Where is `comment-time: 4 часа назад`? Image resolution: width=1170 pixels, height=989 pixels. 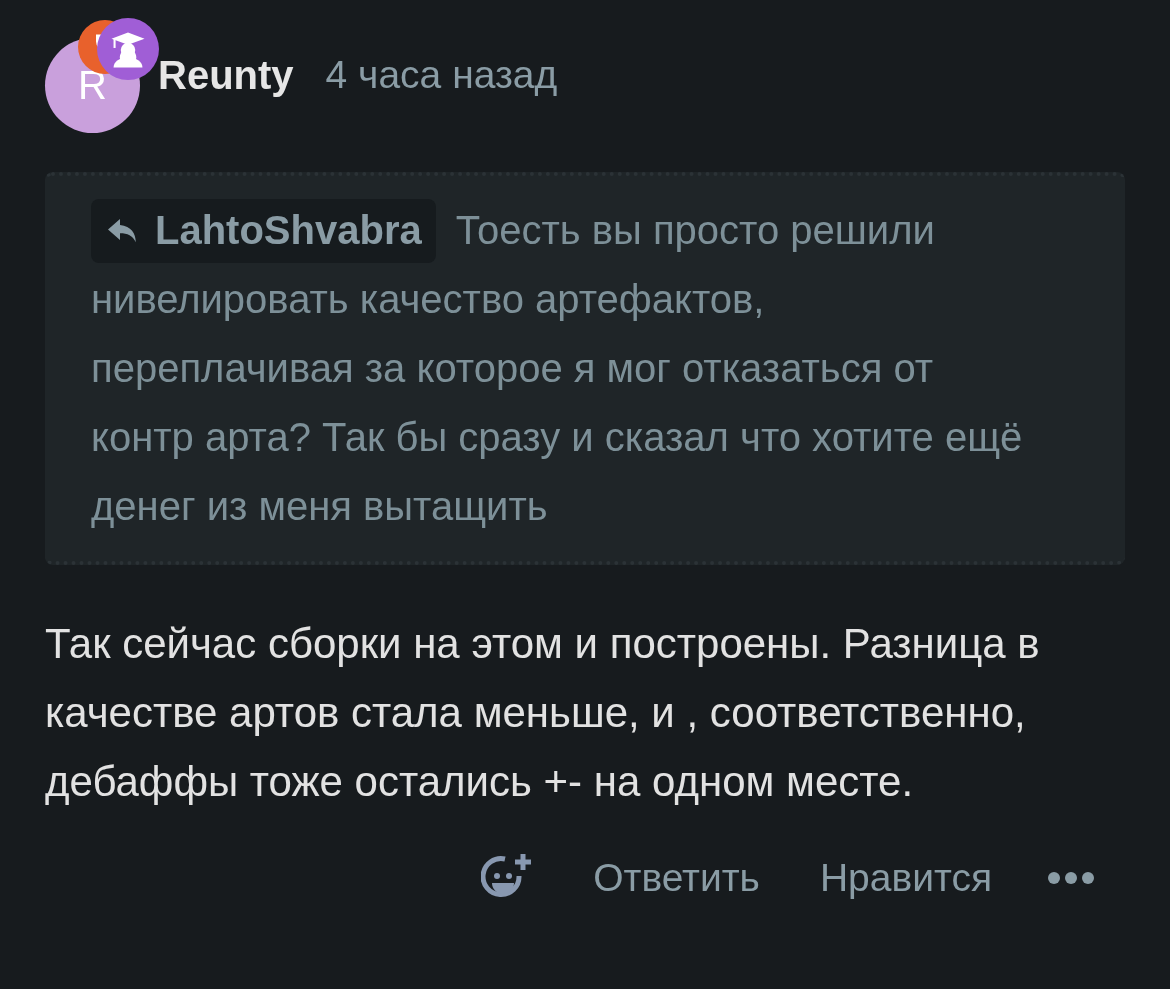
comment-time: 4 часа назад is located at coordinates (441, 75).